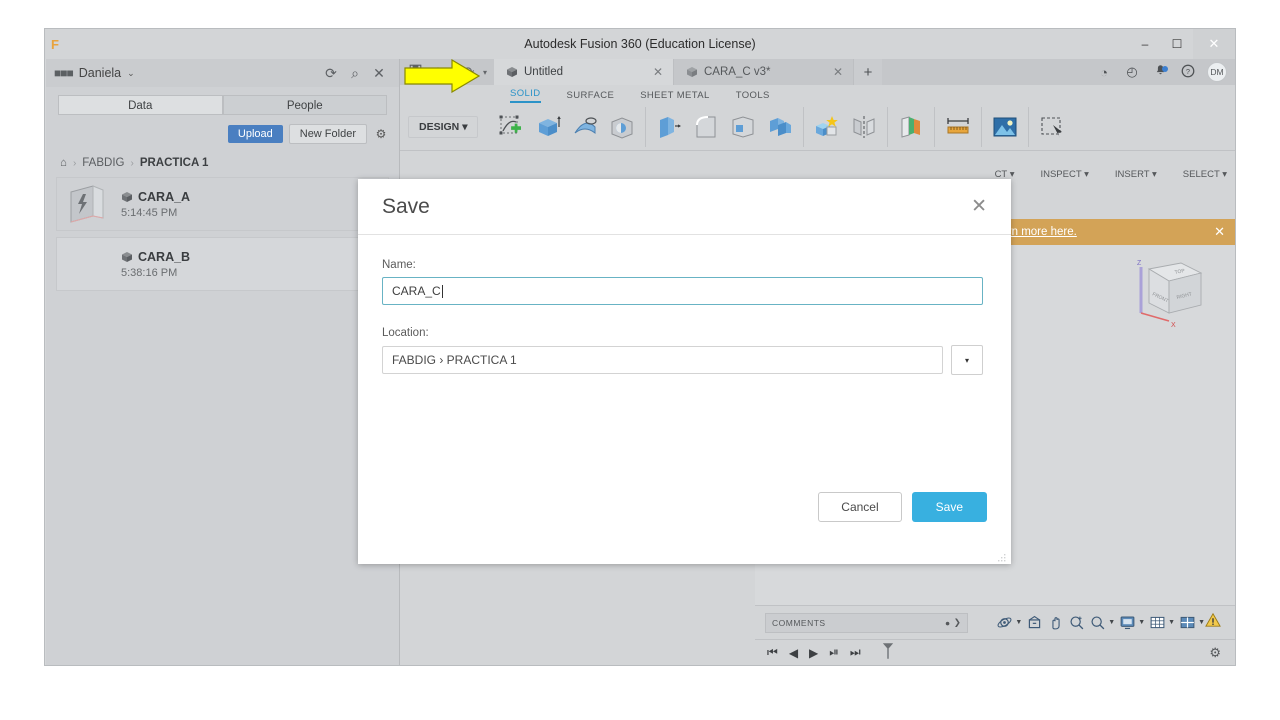 Image resolution: width=1280 pixels, height=720 pixels. I want to click on ribbon-label-inspect: INSPECT ▾, so click(1064, 174).